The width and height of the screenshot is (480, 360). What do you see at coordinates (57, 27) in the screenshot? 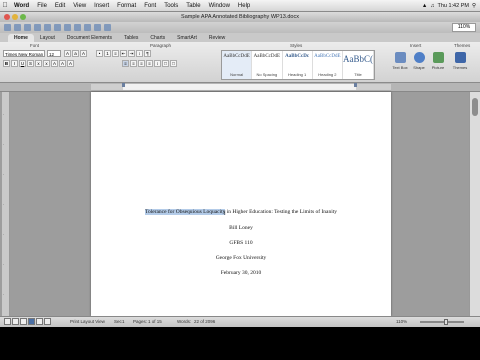
I see `undo-icon` at bounding box center [57, 27].